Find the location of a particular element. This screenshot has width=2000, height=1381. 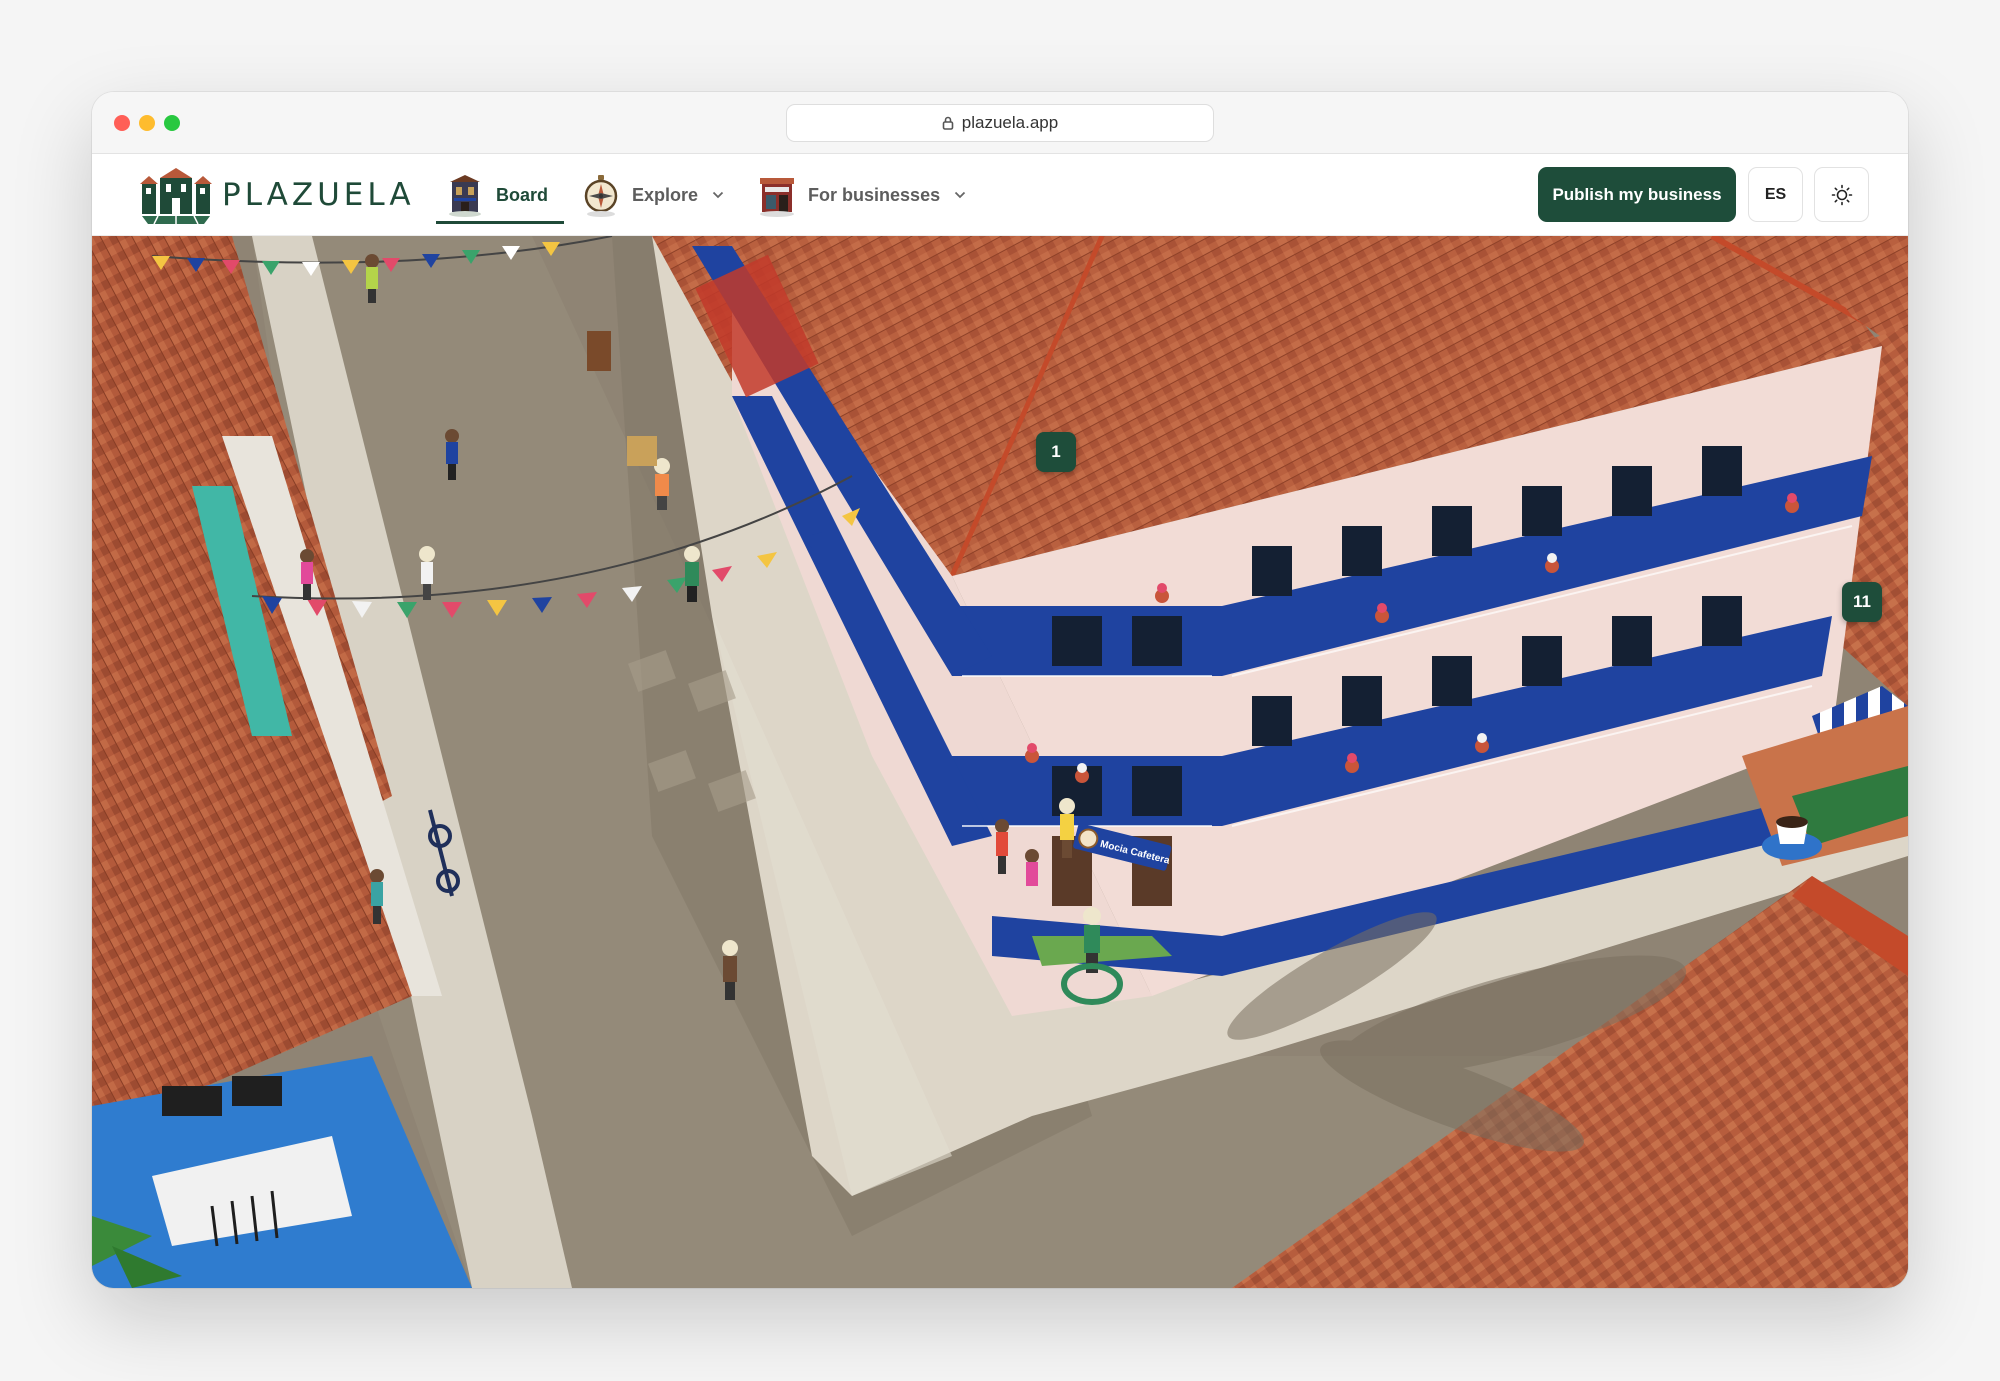

theme-toggle-button is located at coordinates (1841, 194).